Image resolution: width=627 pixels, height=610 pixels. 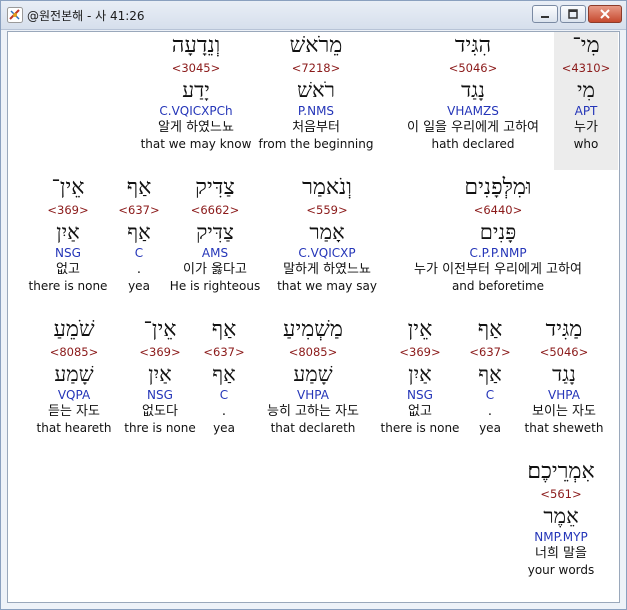 I want to click on korean-gloss: 없도다, so click(x=160, y=411).